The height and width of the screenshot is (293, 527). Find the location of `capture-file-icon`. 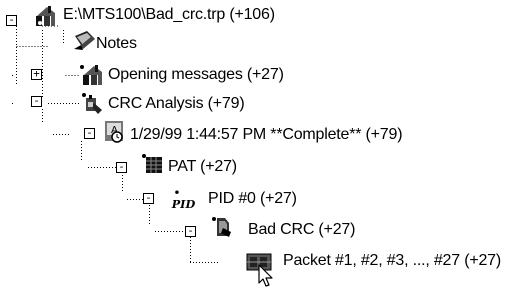

capture-file-icon is located at coordinates (45, 16).